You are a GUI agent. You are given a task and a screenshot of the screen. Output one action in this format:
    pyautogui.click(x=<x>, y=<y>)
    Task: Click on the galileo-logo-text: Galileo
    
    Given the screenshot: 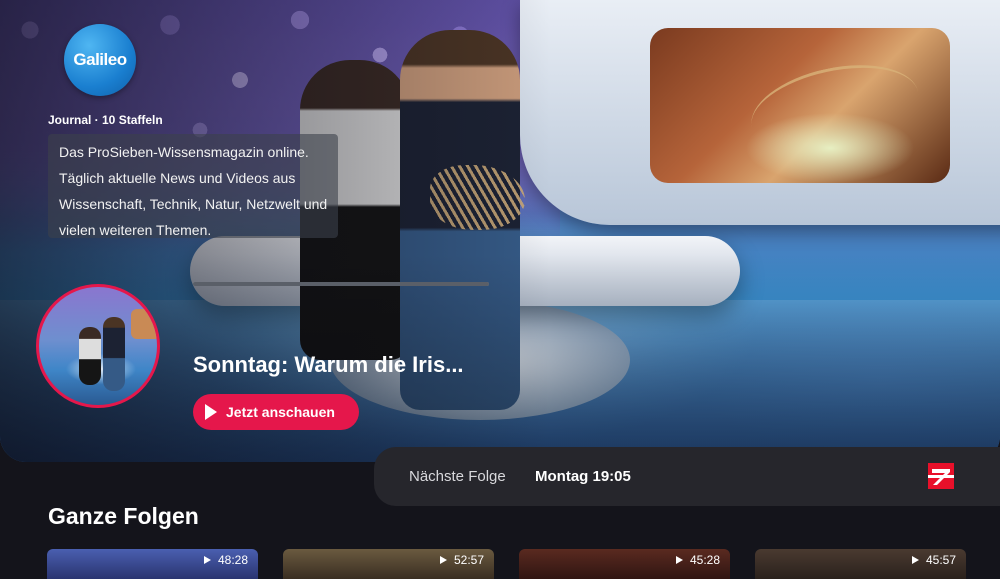 What is the action you would take?
    pyautogui.click(x=100, y=59)
    